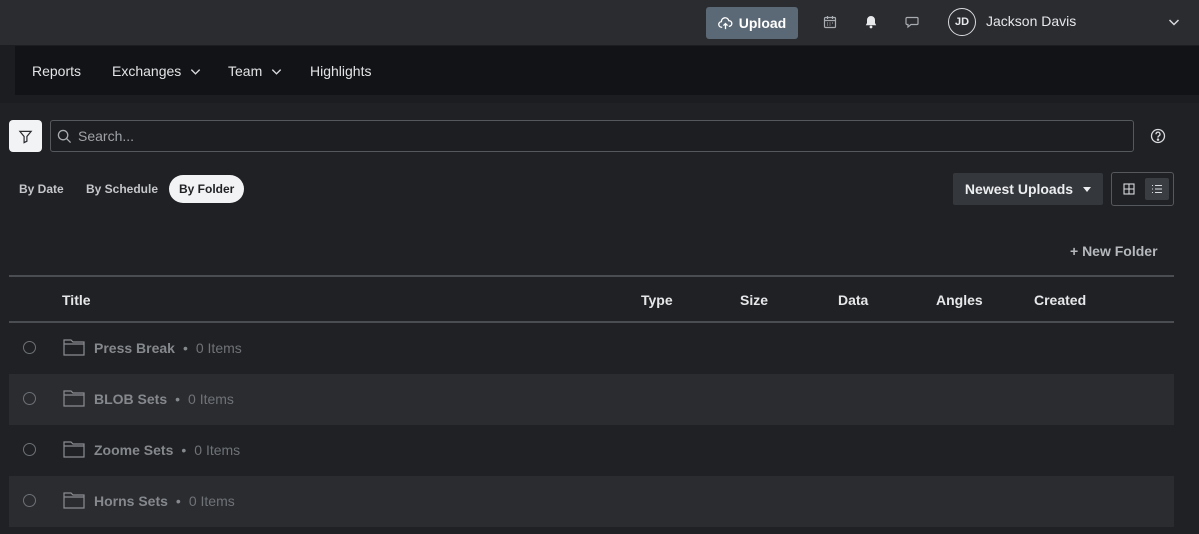 The image size is (1199, 534). I want to click on filter-icon, so click(25, 137).